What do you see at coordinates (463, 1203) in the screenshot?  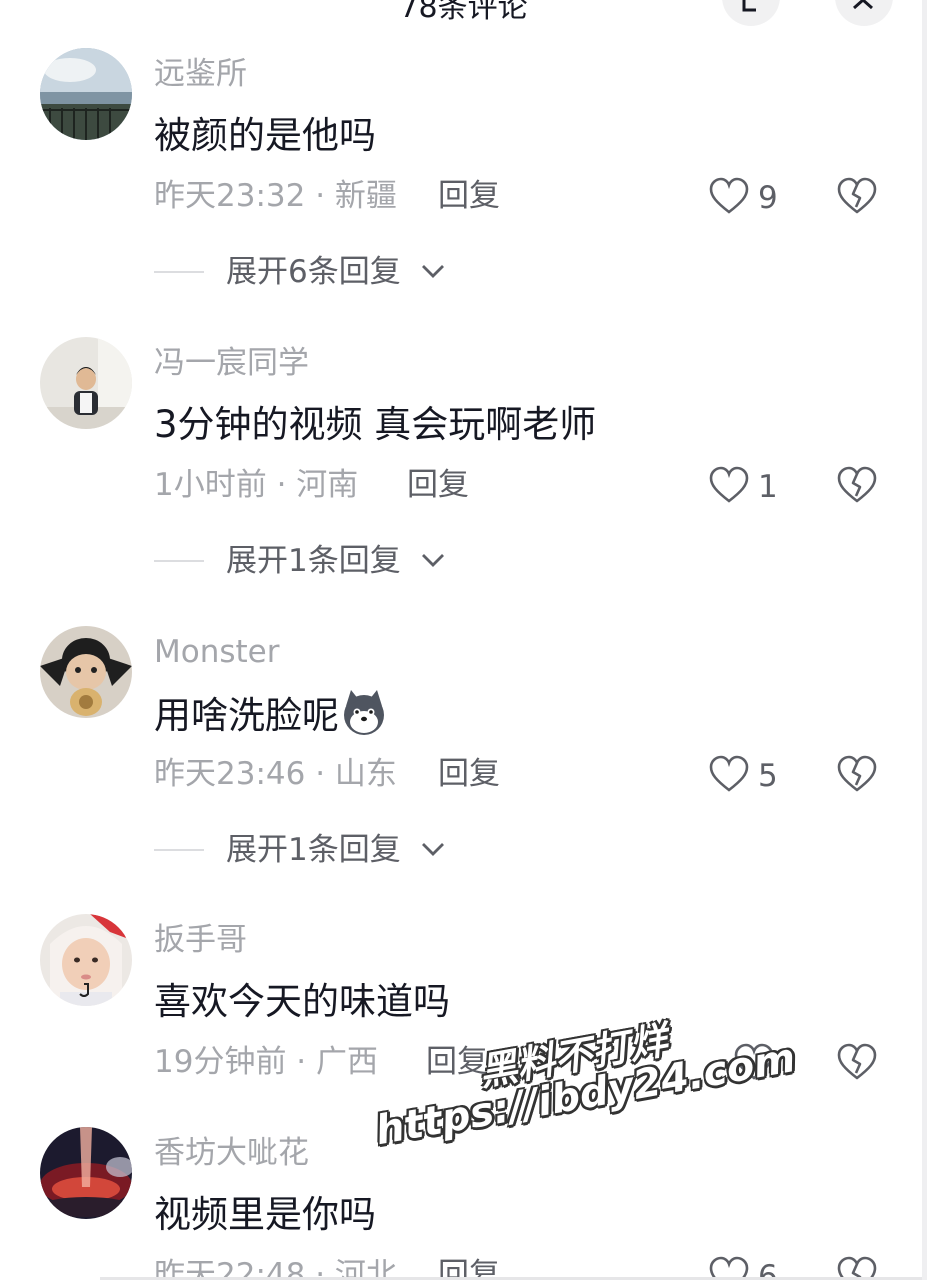 I see `comment-item: 香坊大呲花 视频里是你吗 昨天22:48 · 河北 回复 6` at bounding box center [463, 1203].